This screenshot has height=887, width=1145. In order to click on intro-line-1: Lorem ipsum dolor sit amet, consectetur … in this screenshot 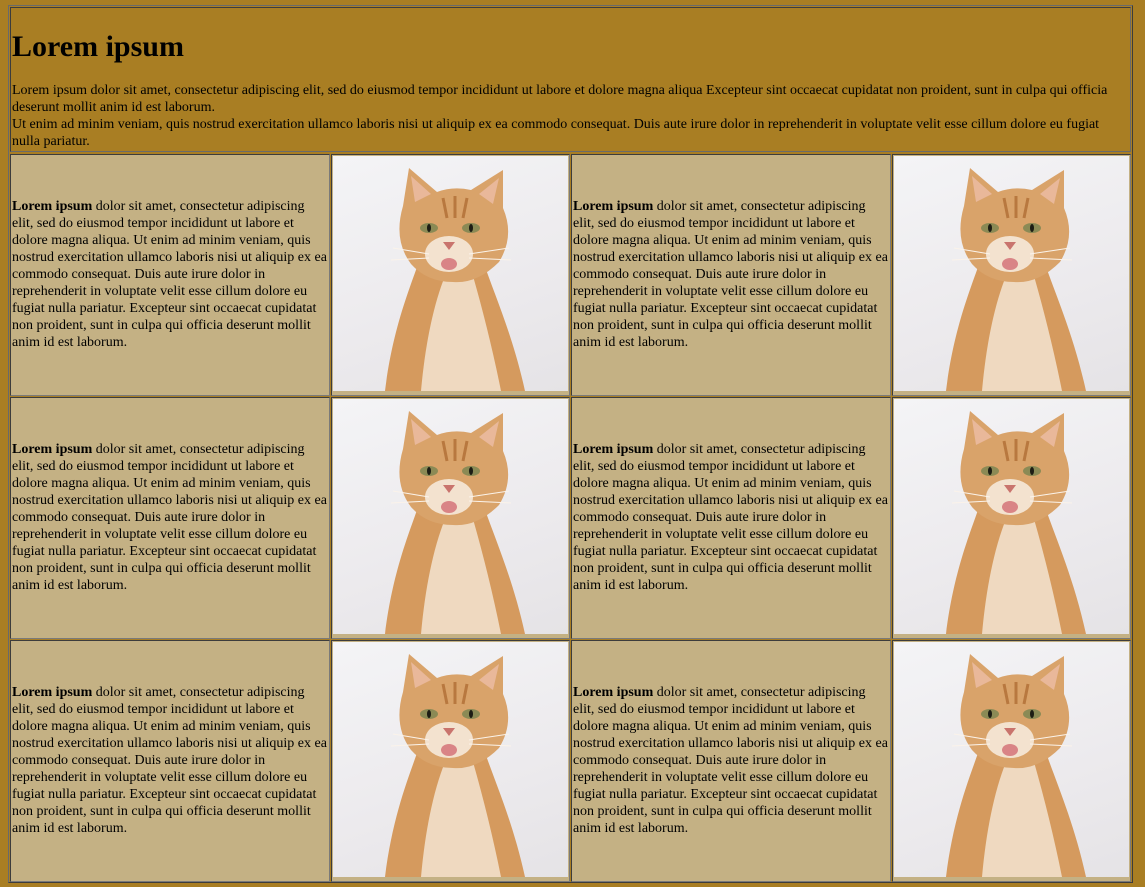, I will do `click(560, 99)`.